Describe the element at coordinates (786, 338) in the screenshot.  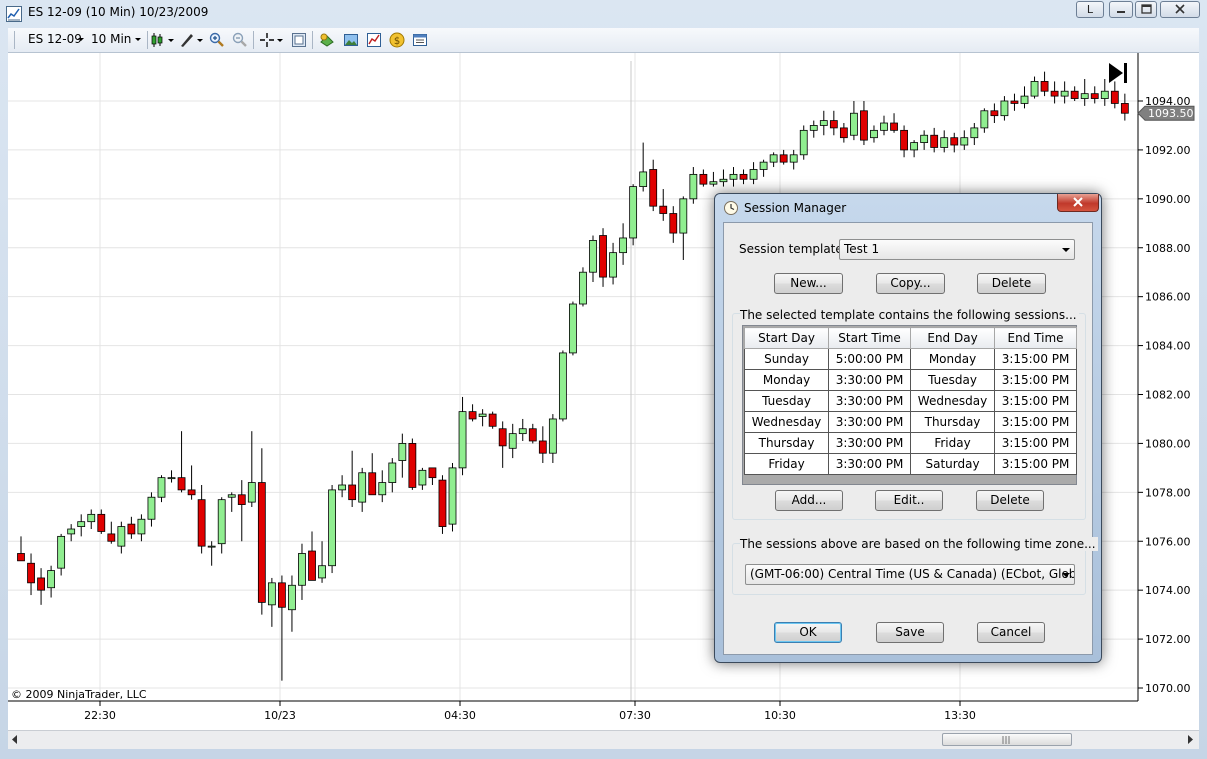
I see `column-header-start-day: Start Day` at that location.